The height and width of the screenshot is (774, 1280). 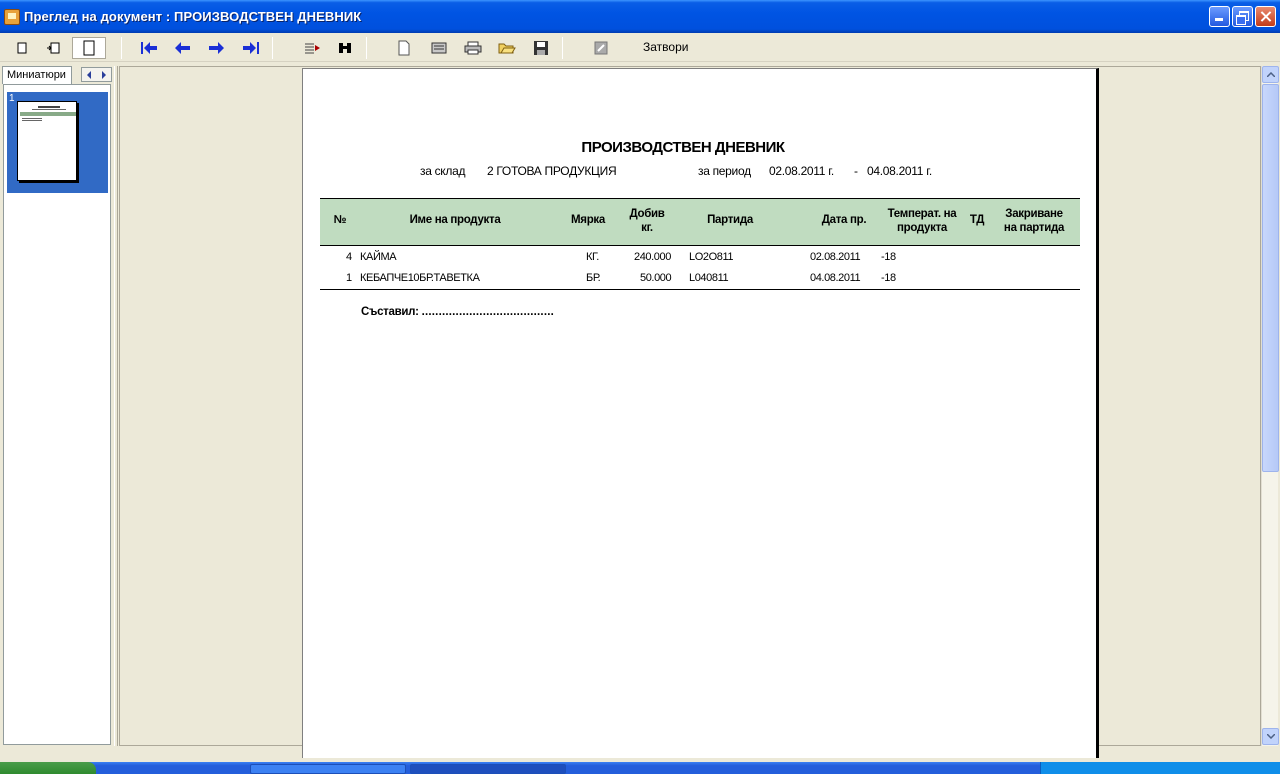 What do you see at coordinates (349, 257) in the screenshot?
I see `cell-no: 4` at bounding box center [349, 257].